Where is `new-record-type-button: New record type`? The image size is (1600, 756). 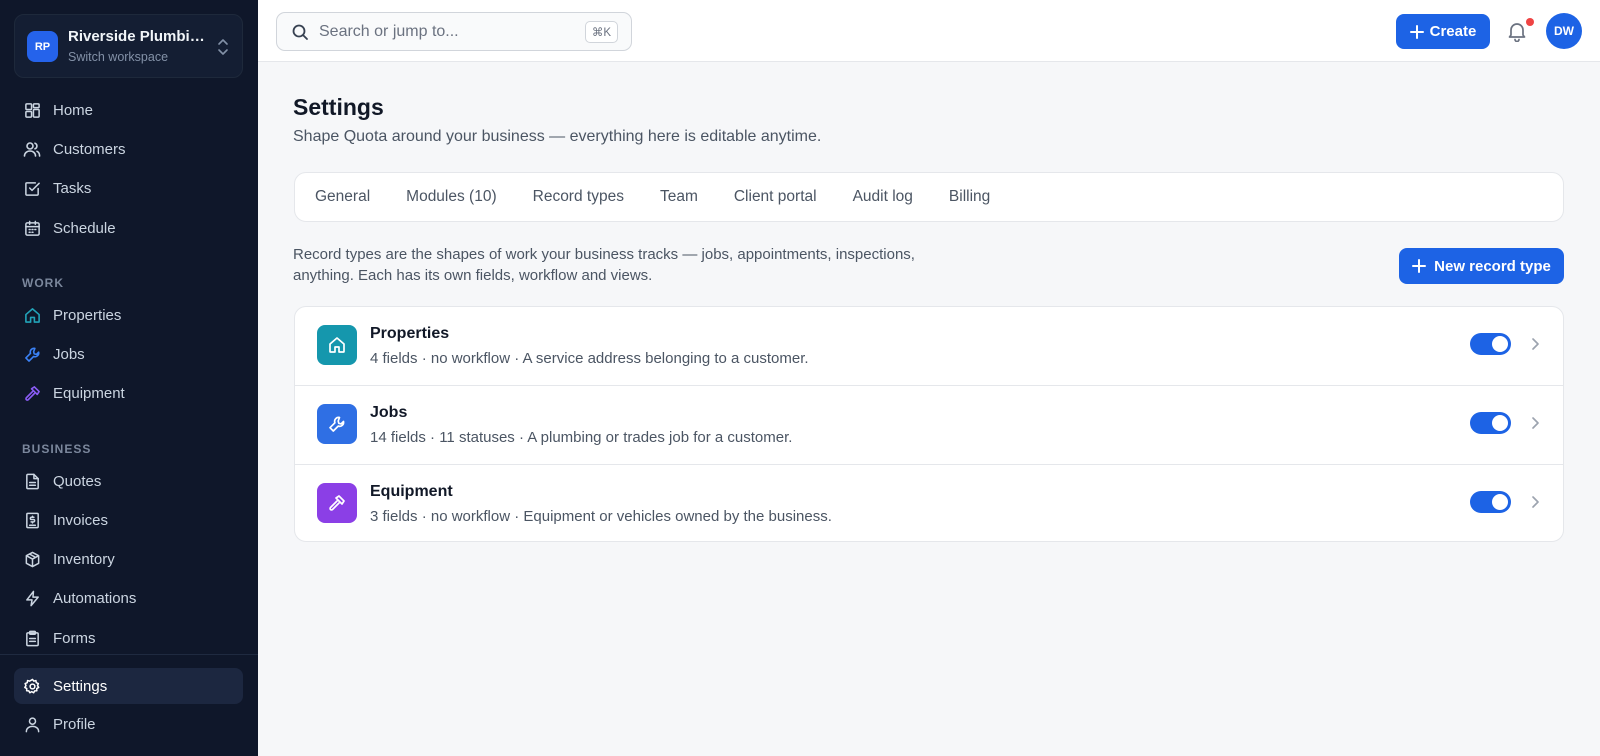 new-record-type-button: New record type is located at coordinates (1481, 266).